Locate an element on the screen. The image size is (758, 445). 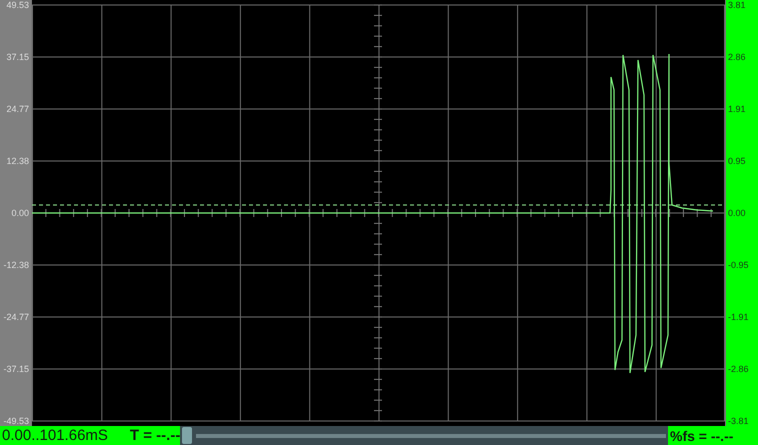
axis-label: 12.38 is located at coordinates (17, 161).